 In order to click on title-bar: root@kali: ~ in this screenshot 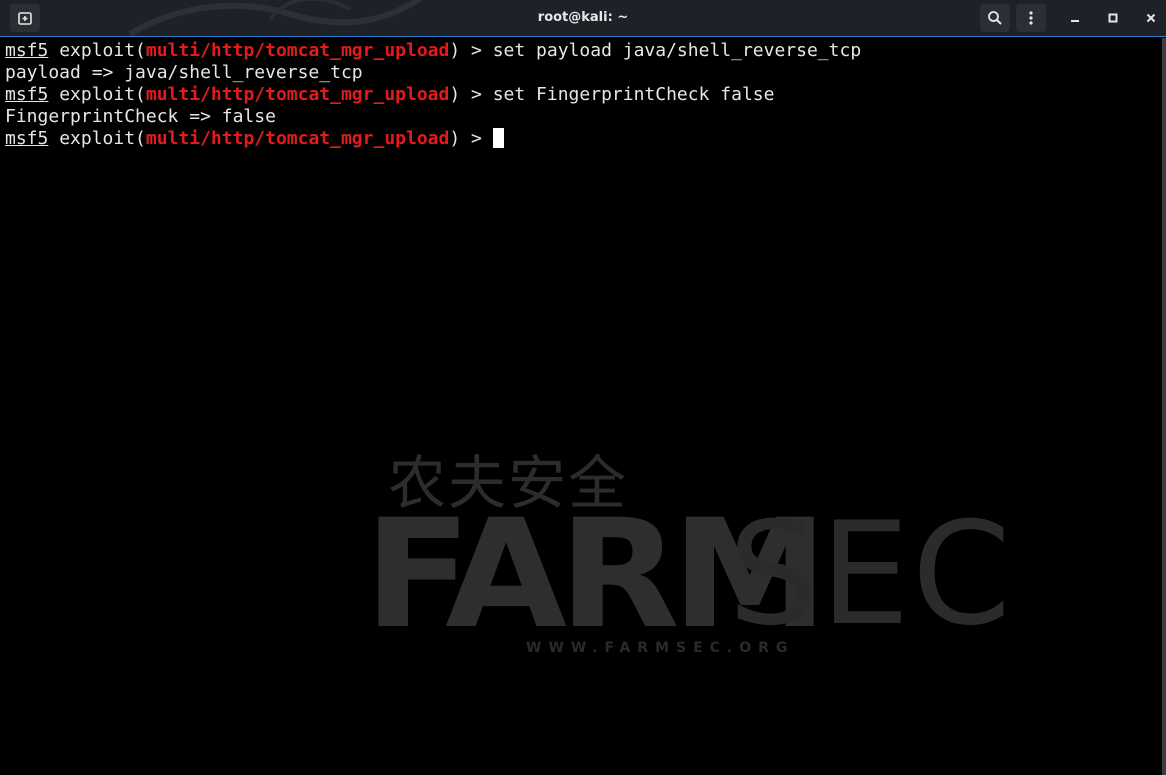, I will do `click(583, 18)`.